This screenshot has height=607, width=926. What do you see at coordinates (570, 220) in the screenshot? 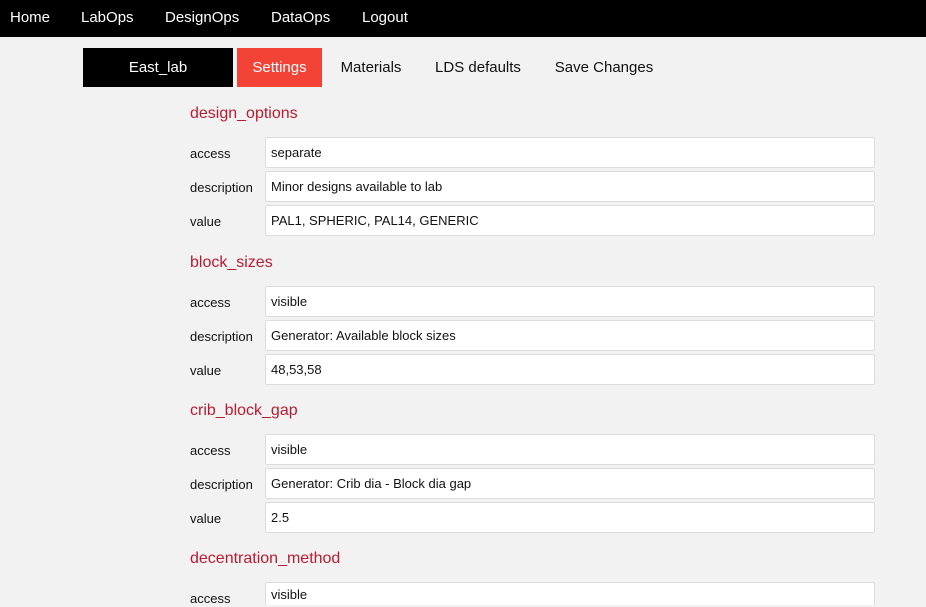
I see `design-options-value-input` at bounding box center [570, 220].